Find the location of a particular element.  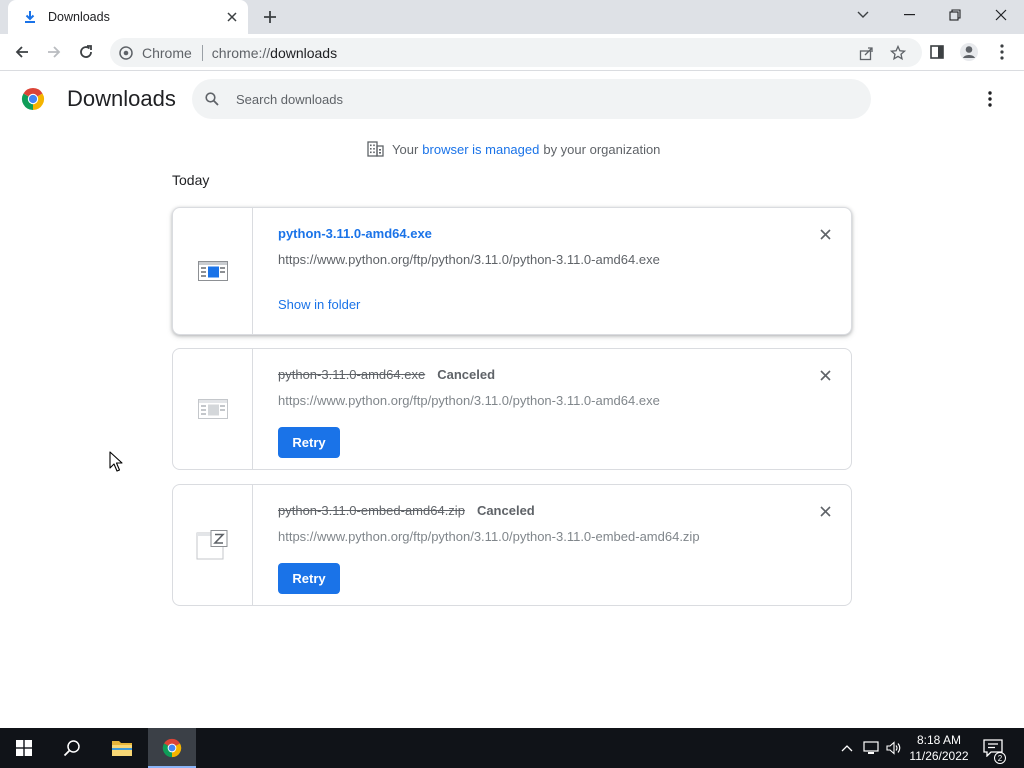

downloads-header: Downloads is located at coordinates (512, 100).